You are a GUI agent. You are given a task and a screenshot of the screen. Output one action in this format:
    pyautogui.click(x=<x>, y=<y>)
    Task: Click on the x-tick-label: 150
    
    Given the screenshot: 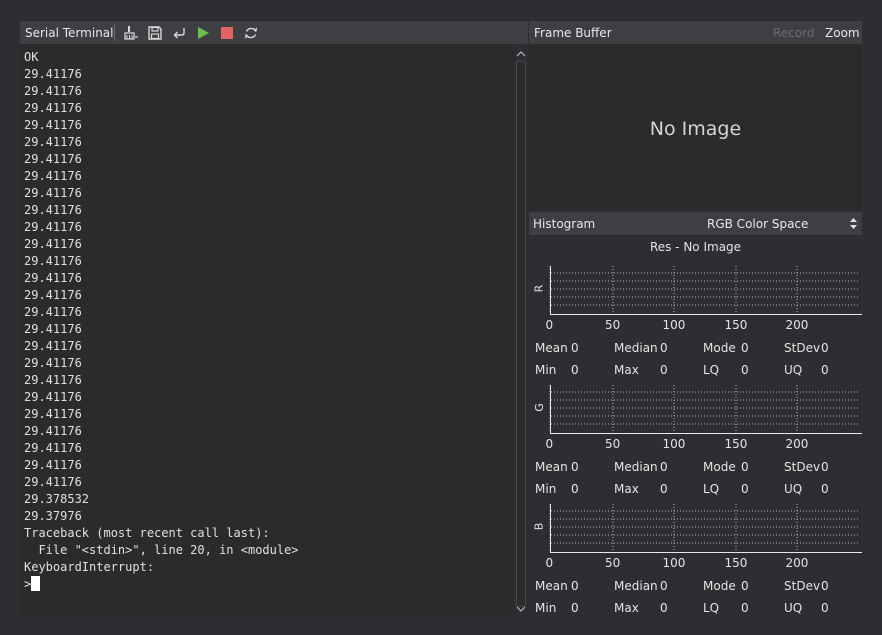 What is the action you would take?
    pyautogui.click(x=736, y=563)
    